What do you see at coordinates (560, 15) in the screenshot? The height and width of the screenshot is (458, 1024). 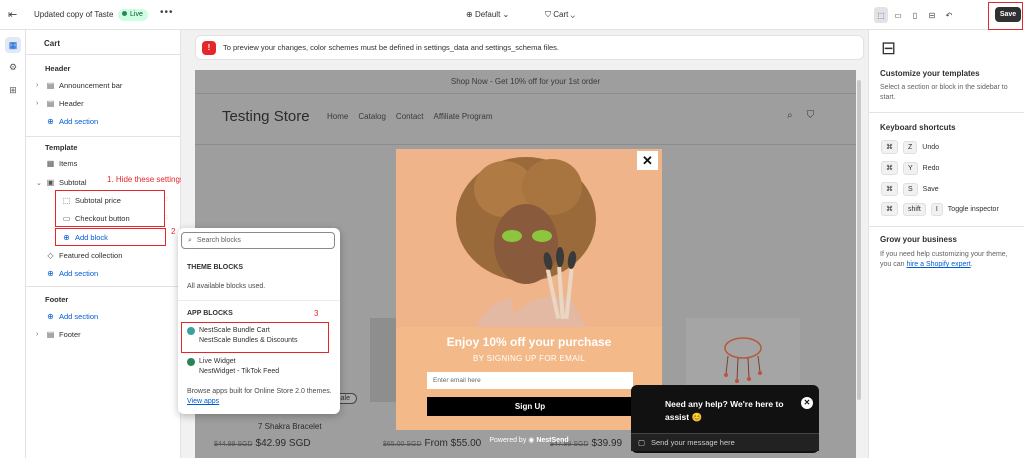 I see `page-selector: ⛉ Cart ⌄` at bounding box center [560, 15].